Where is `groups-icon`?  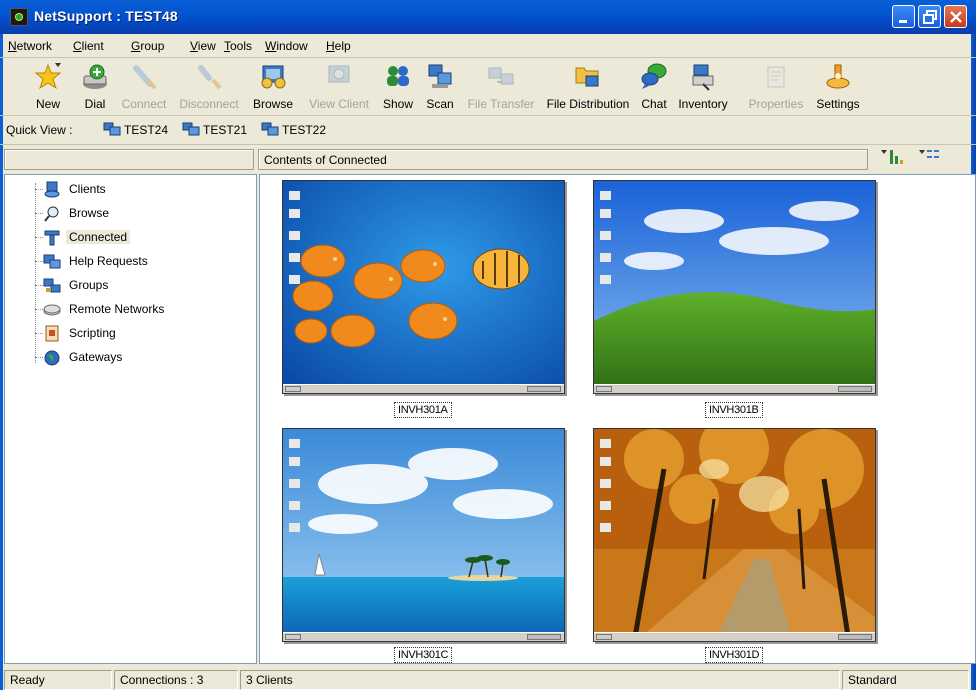
groups-icon is located at coordinates (52, 285).